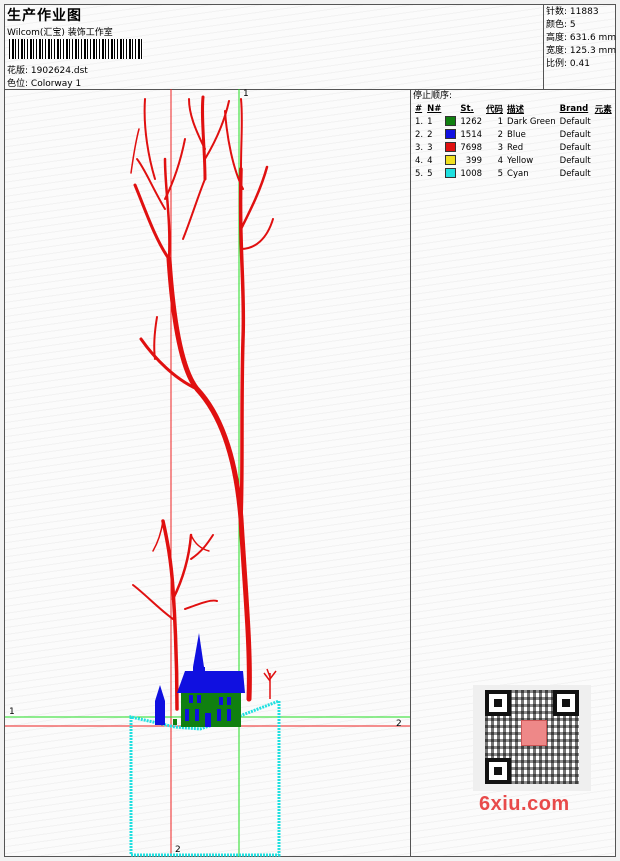 The height and width of the screenshot is (861, 620). Describe the element at coordinates (471, 173) in the screenshot. I see `cell-st: 1008` at that location.